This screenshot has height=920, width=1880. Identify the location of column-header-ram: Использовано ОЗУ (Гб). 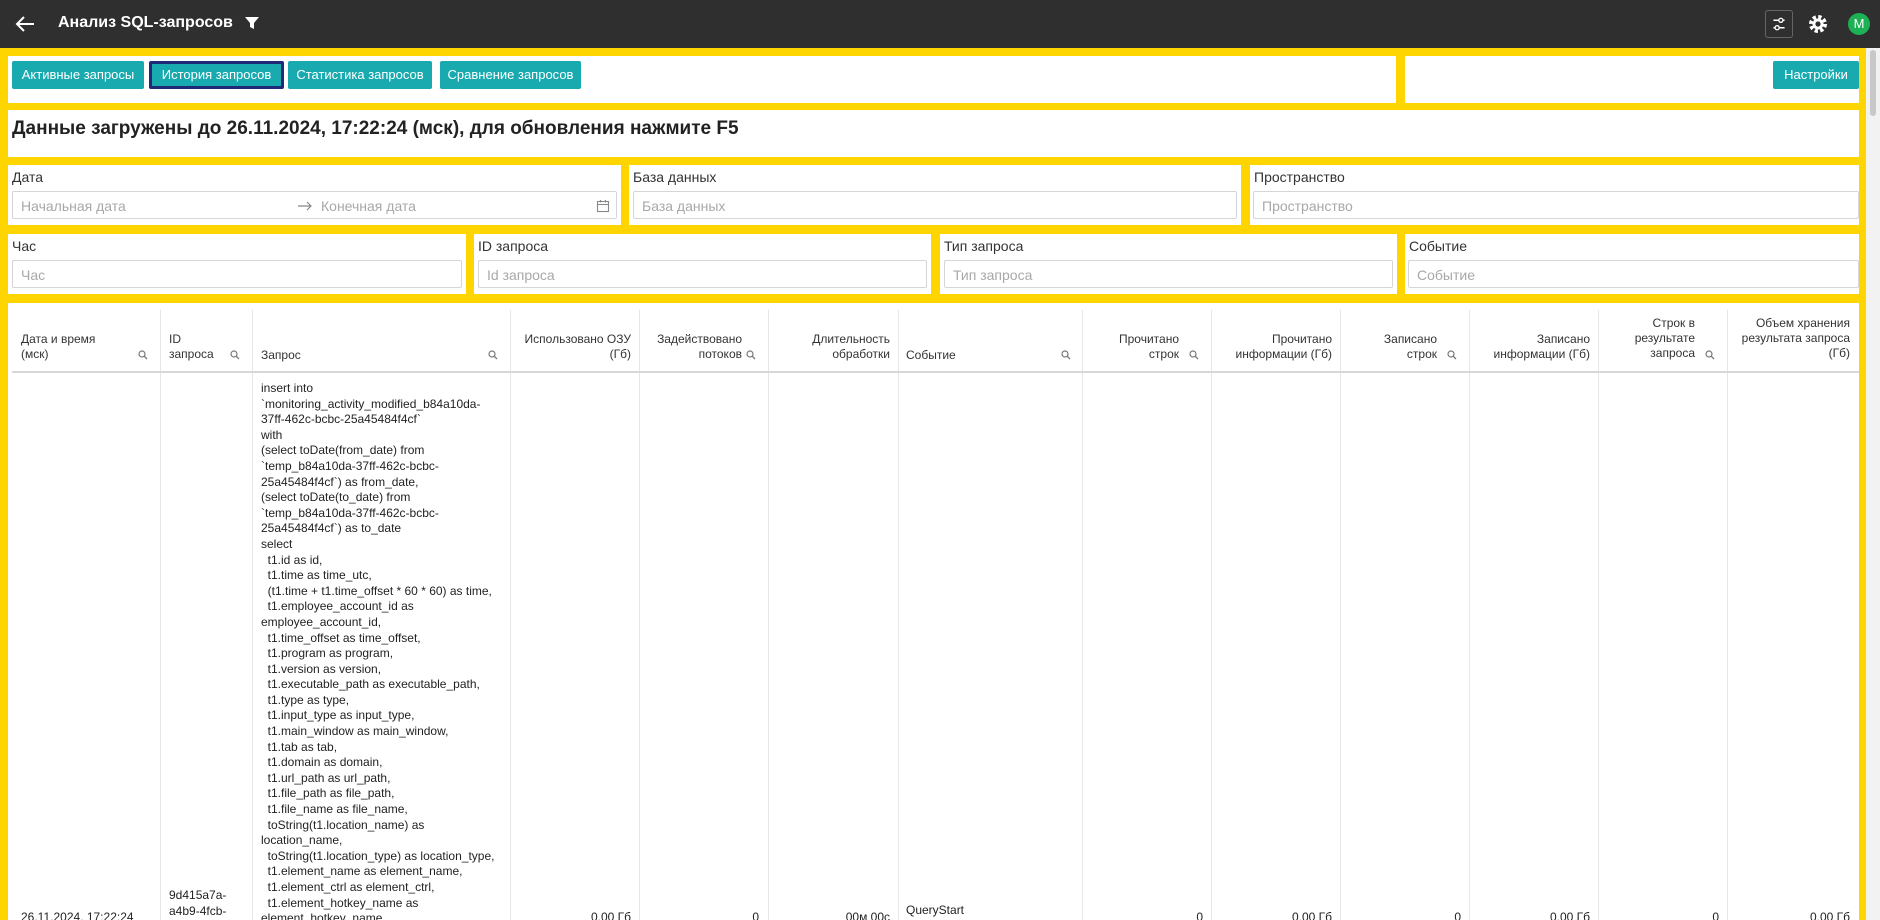
(575, 347).